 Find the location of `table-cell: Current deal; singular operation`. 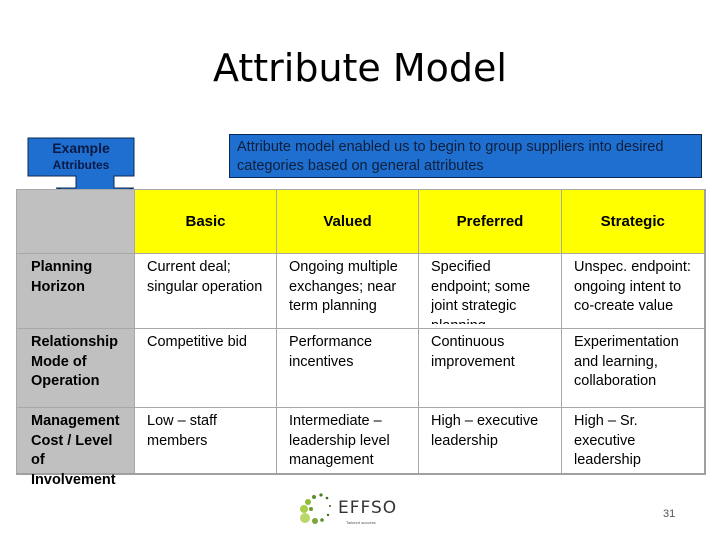

table-cell: Current deal; singular operation is located at coordinates (205, 291).